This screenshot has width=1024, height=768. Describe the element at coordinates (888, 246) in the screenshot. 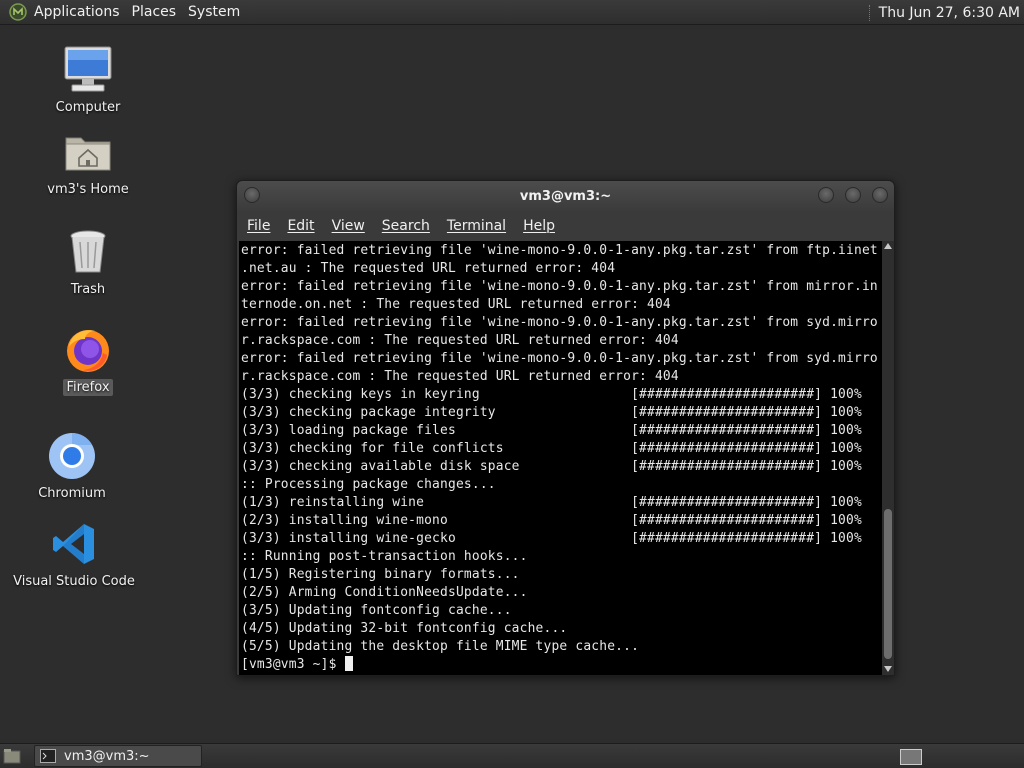

I see `scroll-up-icon` at that location.